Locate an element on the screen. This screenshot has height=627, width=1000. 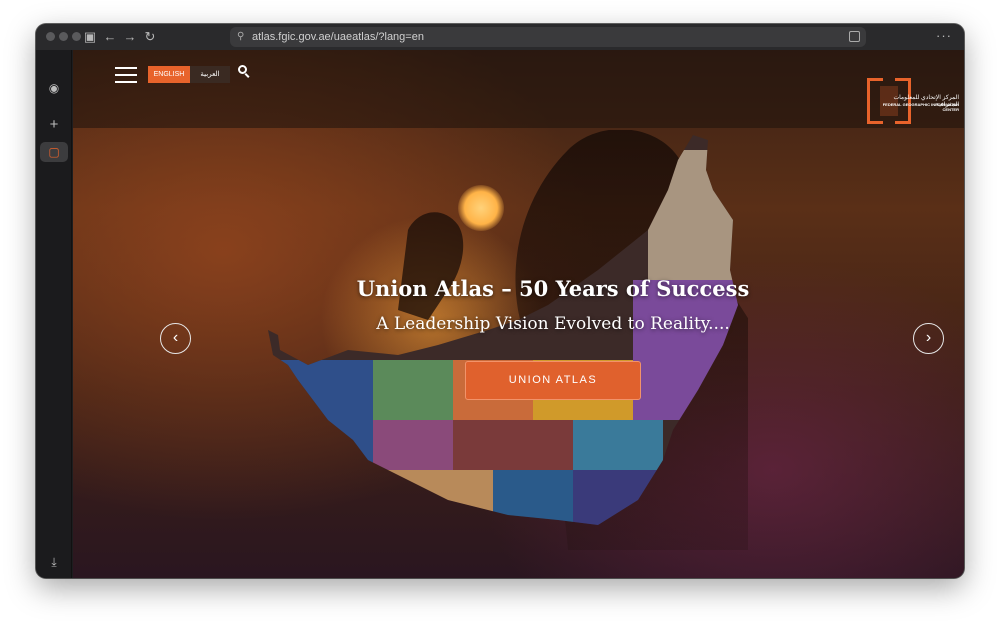
union-atlas-button: UNION ATLAS is located at coordinates (553, 380).